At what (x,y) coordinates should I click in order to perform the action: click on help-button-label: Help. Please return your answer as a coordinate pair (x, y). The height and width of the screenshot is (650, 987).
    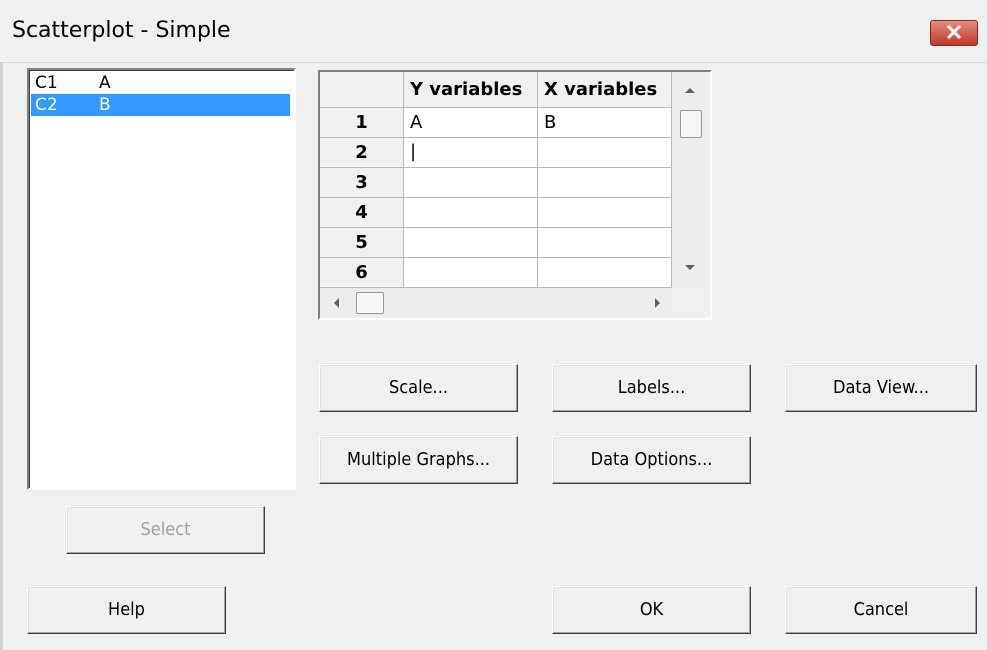
    Looking at the image, I should click on (126, 609).